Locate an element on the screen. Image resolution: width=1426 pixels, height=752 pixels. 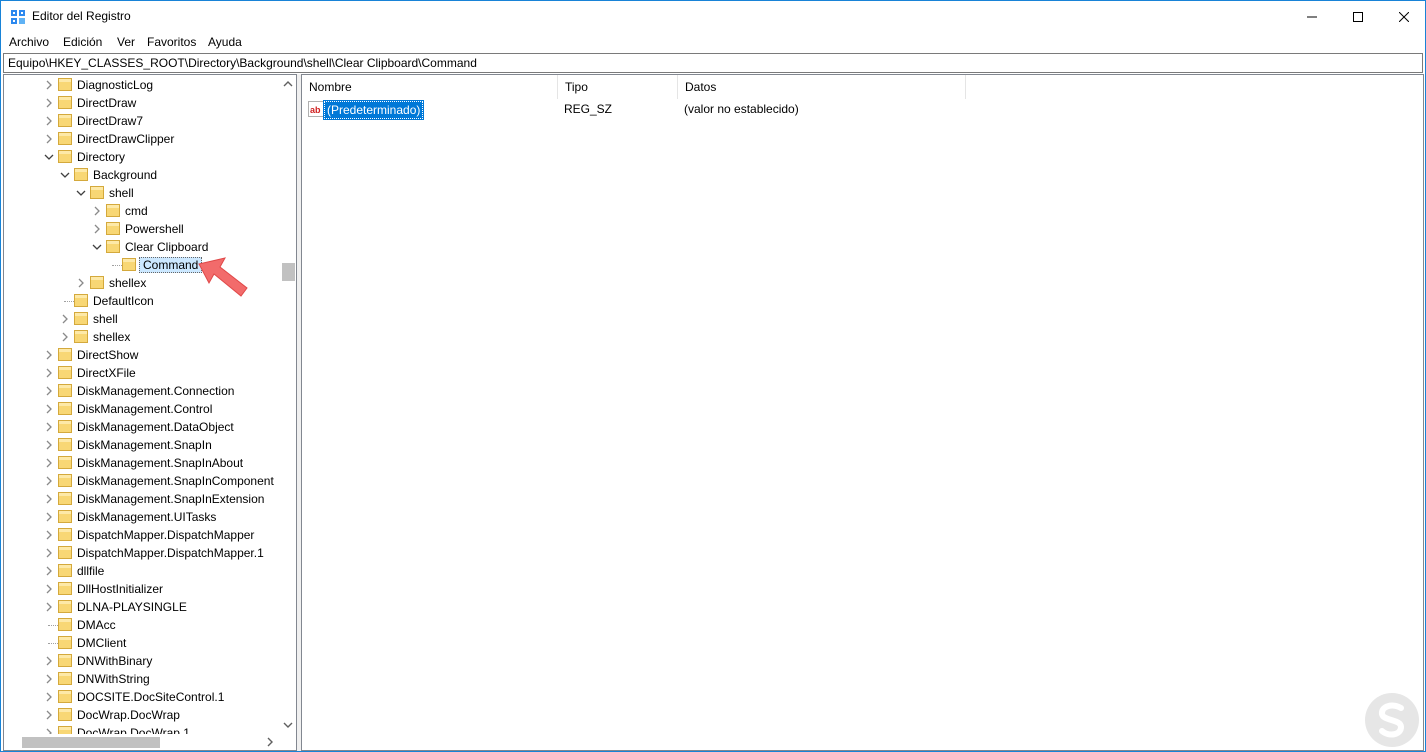
tree-item-label: DiskManagement.DataObject is located at coordinates (155, 427).